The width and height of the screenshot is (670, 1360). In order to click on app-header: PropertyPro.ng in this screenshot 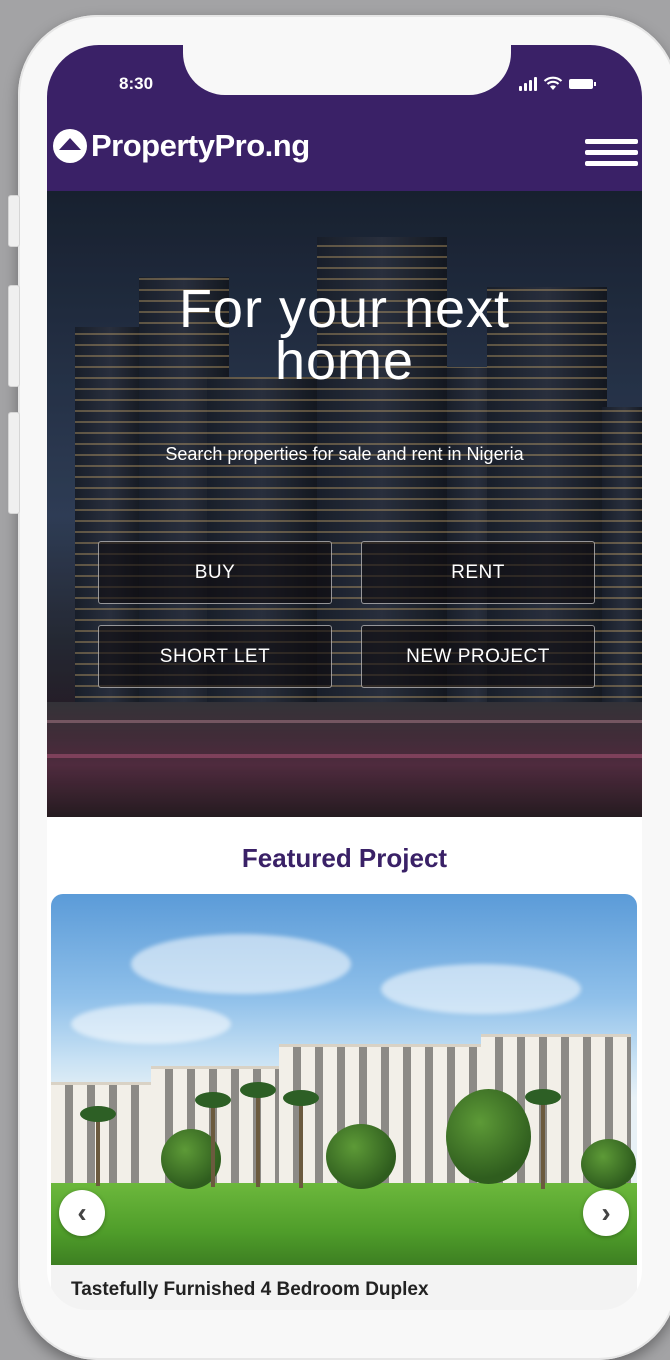, I will do `click(344, 148)`.